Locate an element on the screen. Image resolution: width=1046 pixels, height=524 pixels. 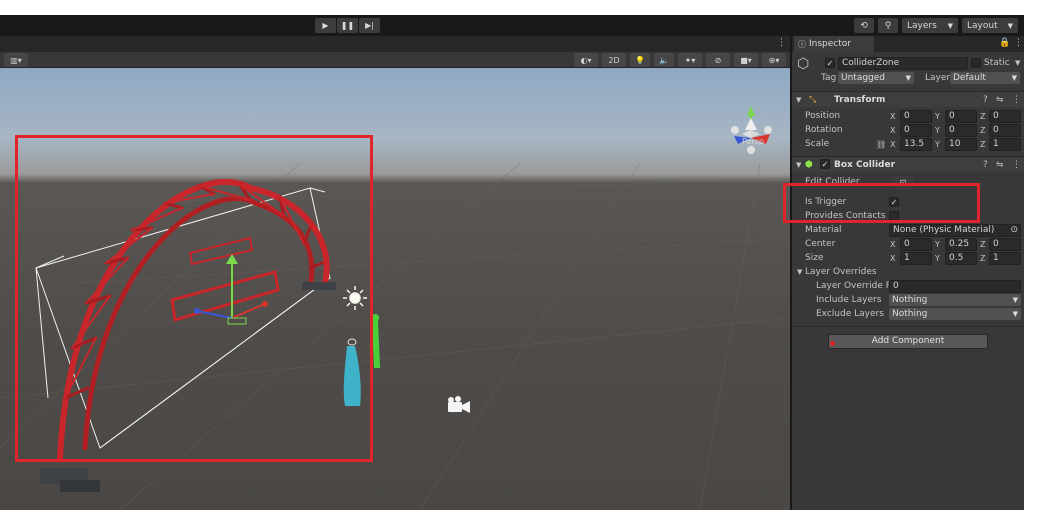
bottom-margin is located at coordinates (523, 517).